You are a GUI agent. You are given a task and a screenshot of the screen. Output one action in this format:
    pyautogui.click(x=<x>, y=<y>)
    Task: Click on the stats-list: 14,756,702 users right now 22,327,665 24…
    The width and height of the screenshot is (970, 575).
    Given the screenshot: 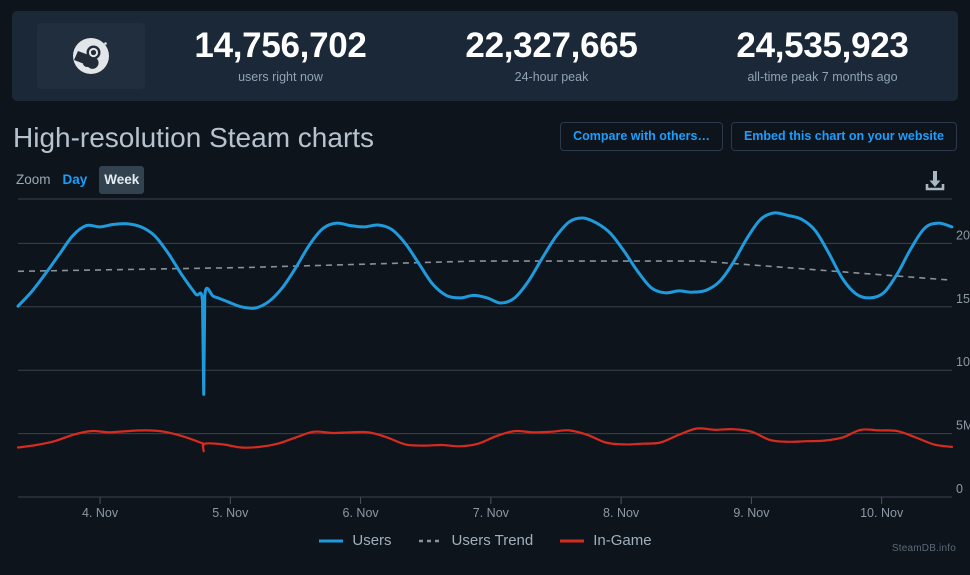 What is the action you would take?
    pyautogui.click(x=551, y=56)
    